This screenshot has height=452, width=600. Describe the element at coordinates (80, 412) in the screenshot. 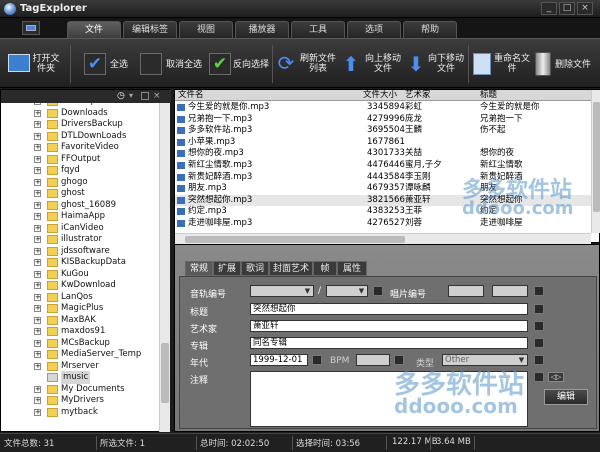

I see `tree-item: + mytback` at that location.